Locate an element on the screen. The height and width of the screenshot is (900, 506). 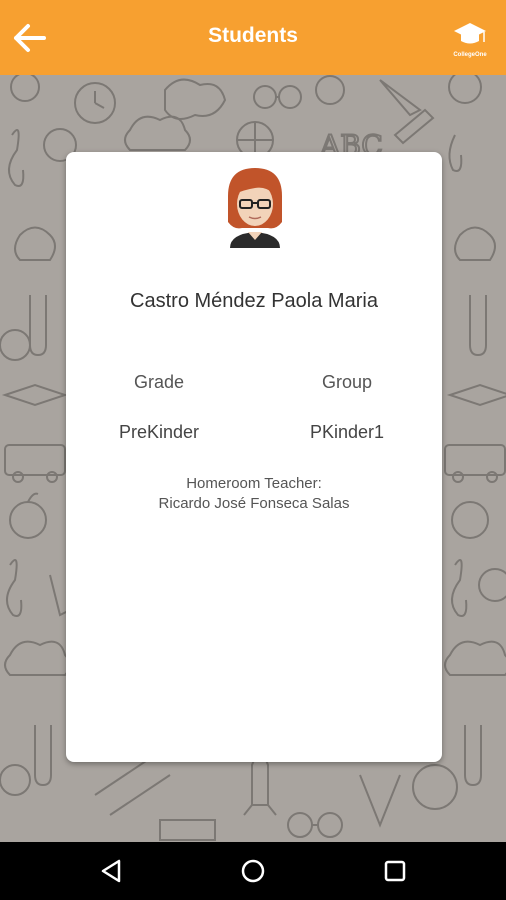
collegeone-logo: CollegeOne is located at coordinates (470, 39).